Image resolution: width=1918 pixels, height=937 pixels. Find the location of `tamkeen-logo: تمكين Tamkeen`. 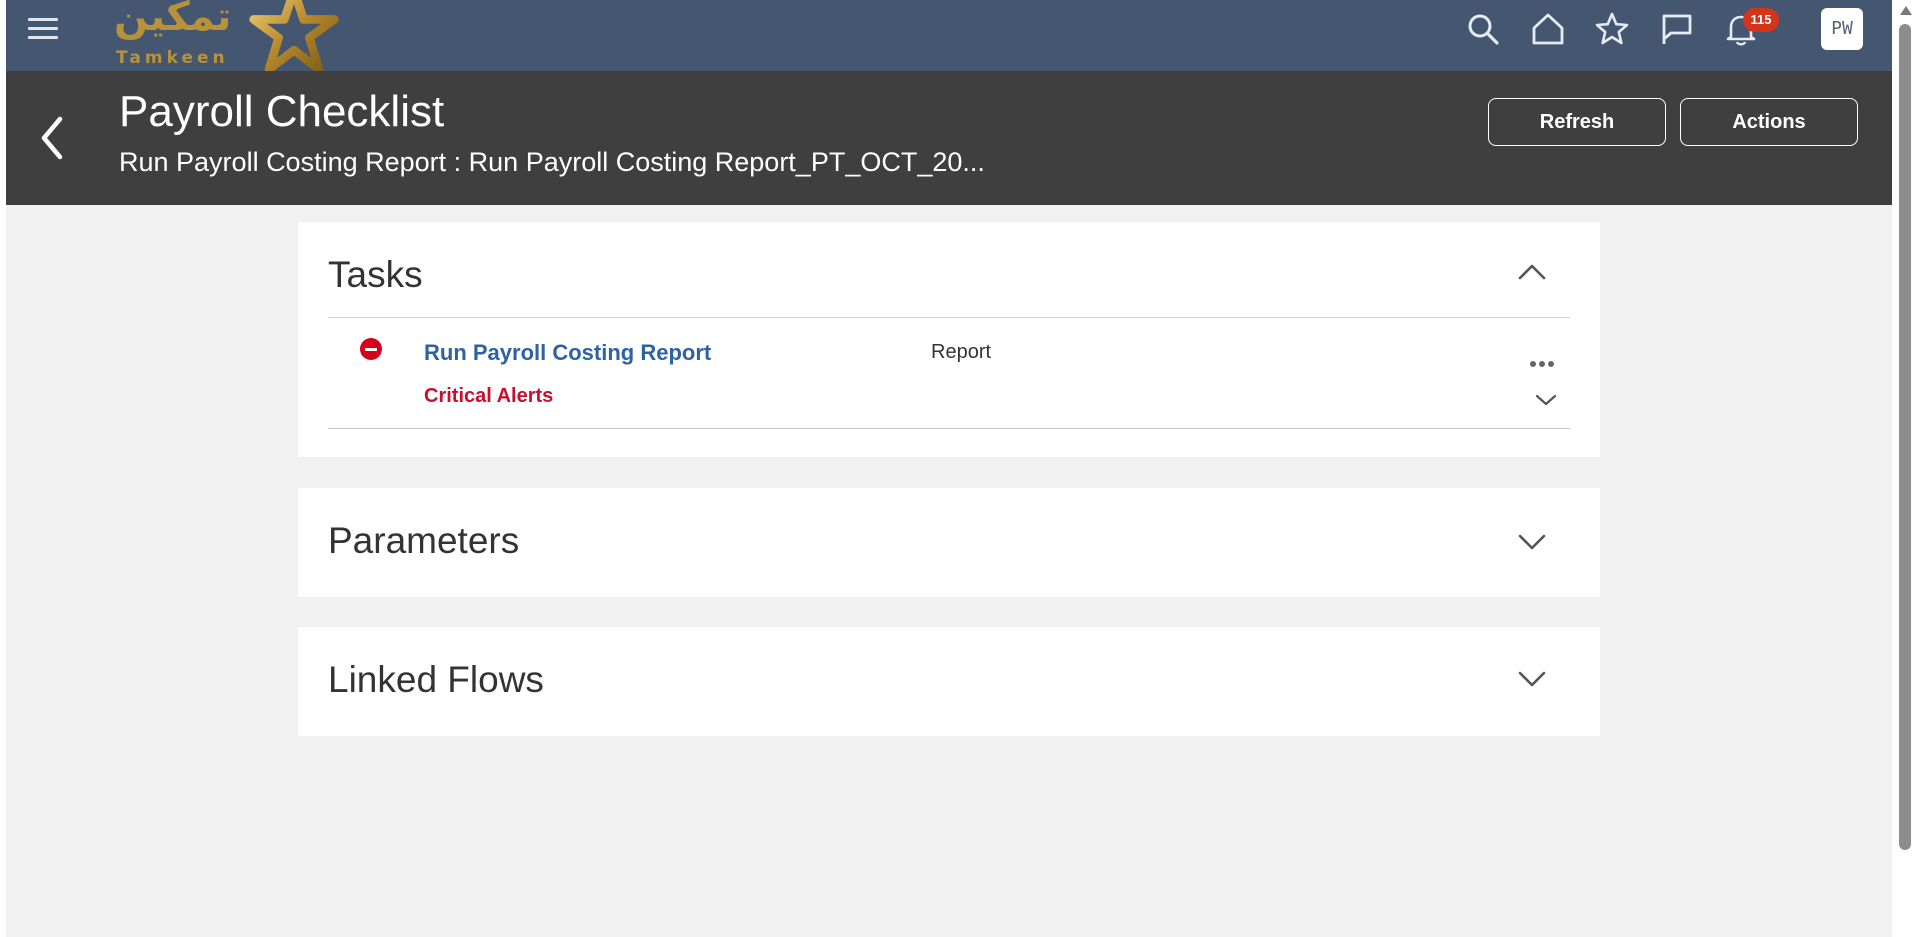

tamkeen-logo: تمكين Tamkeen is located at coordinates (226, 37).